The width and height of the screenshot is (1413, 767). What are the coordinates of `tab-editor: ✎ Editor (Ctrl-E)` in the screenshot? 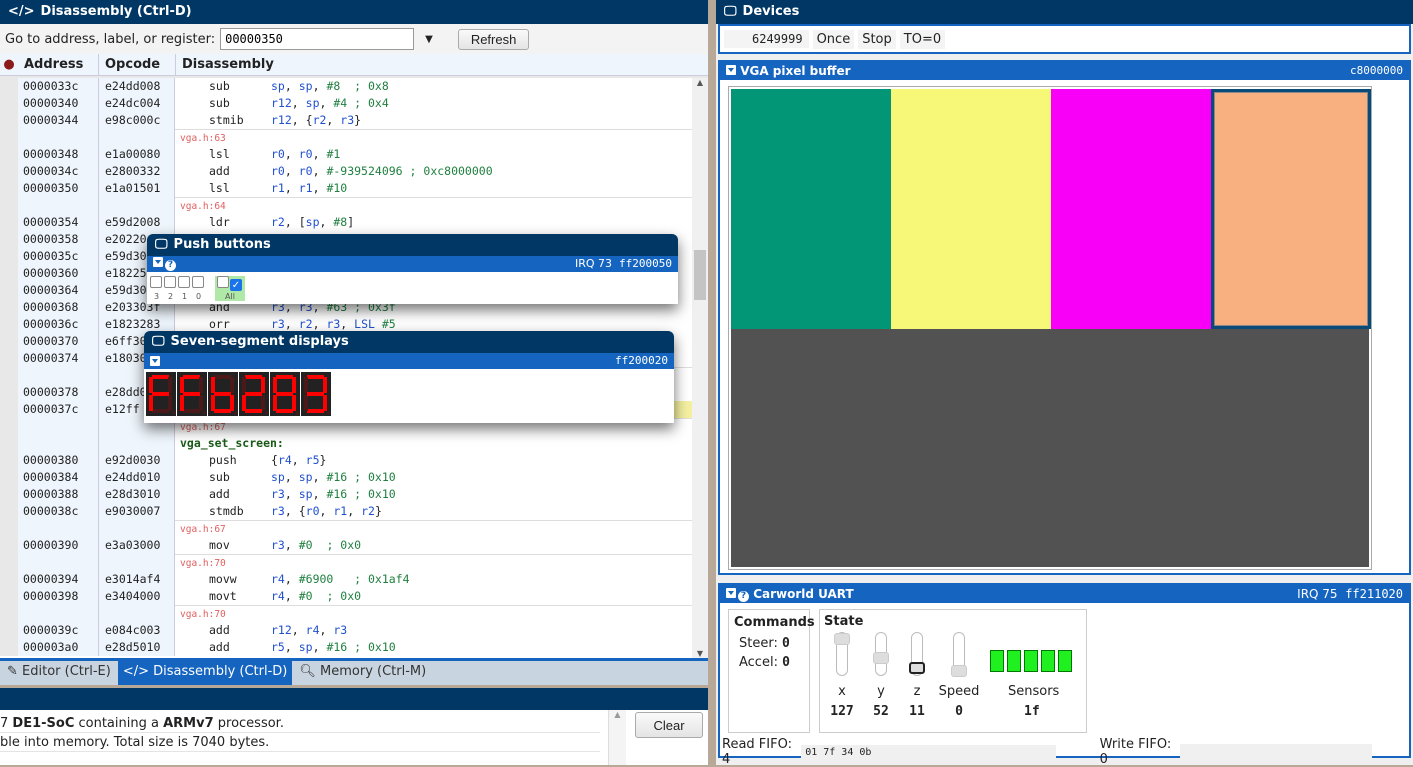 It's located at (59, 673).